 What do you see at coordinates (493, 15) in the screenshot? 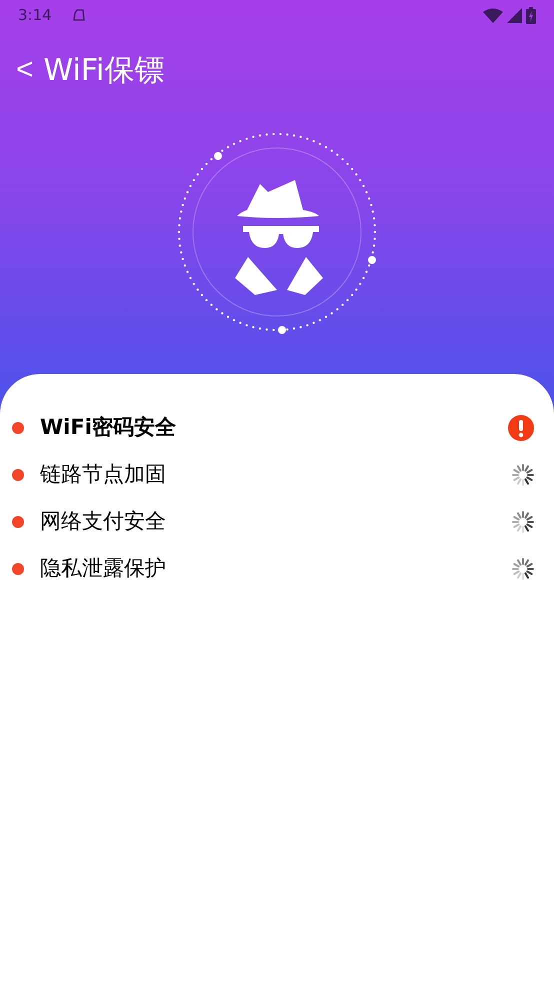
I see `wifi-signal-icon` at bounding box center [493, 15].